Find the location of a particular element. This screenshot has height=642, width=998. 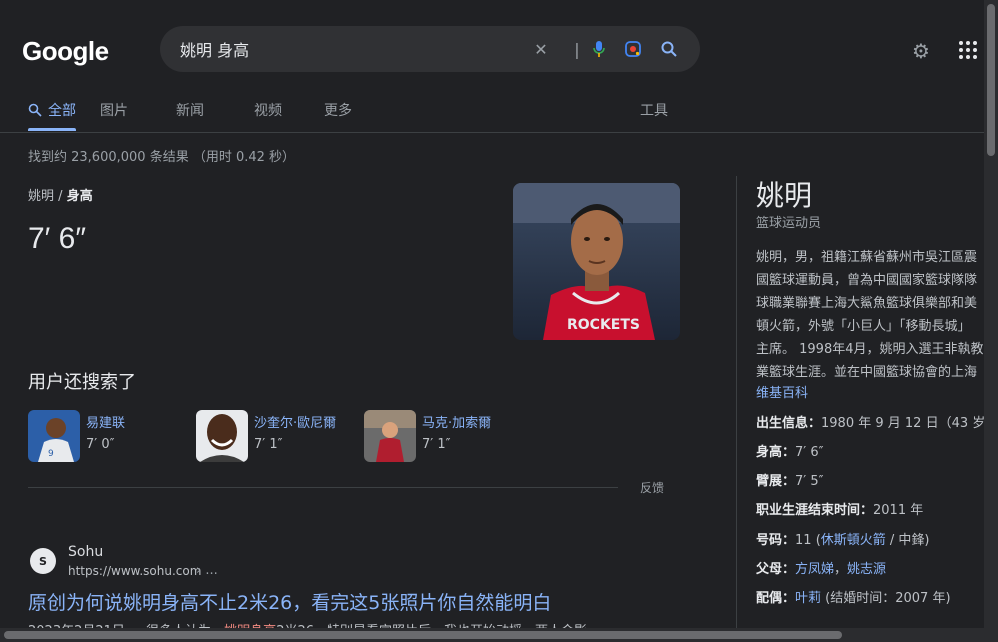

player-name: 易建联 is located at coordinates (105, 421).